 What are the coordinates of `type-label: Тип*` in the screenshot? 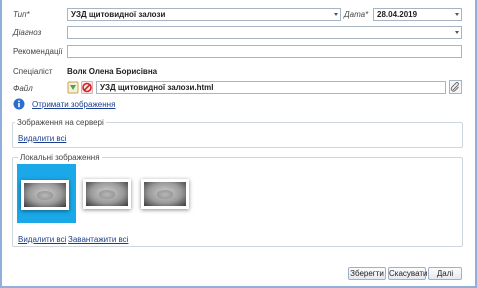 It's located at (21, 14).